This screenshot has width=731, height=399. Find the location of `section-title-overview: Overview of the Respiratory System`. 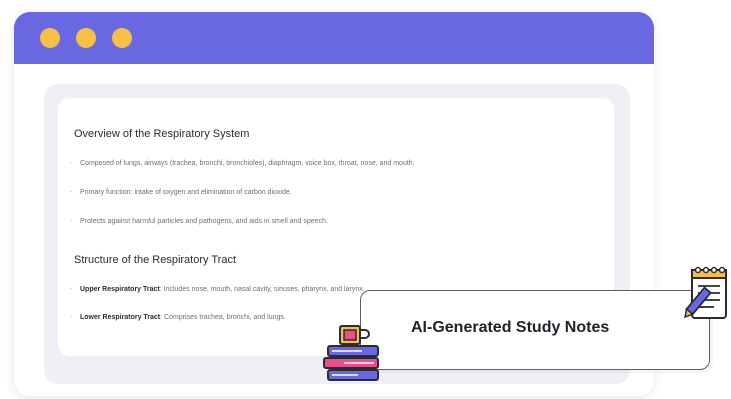

section-title-overview: Overview of the Respiratory System is located at coordinates (162, 134).